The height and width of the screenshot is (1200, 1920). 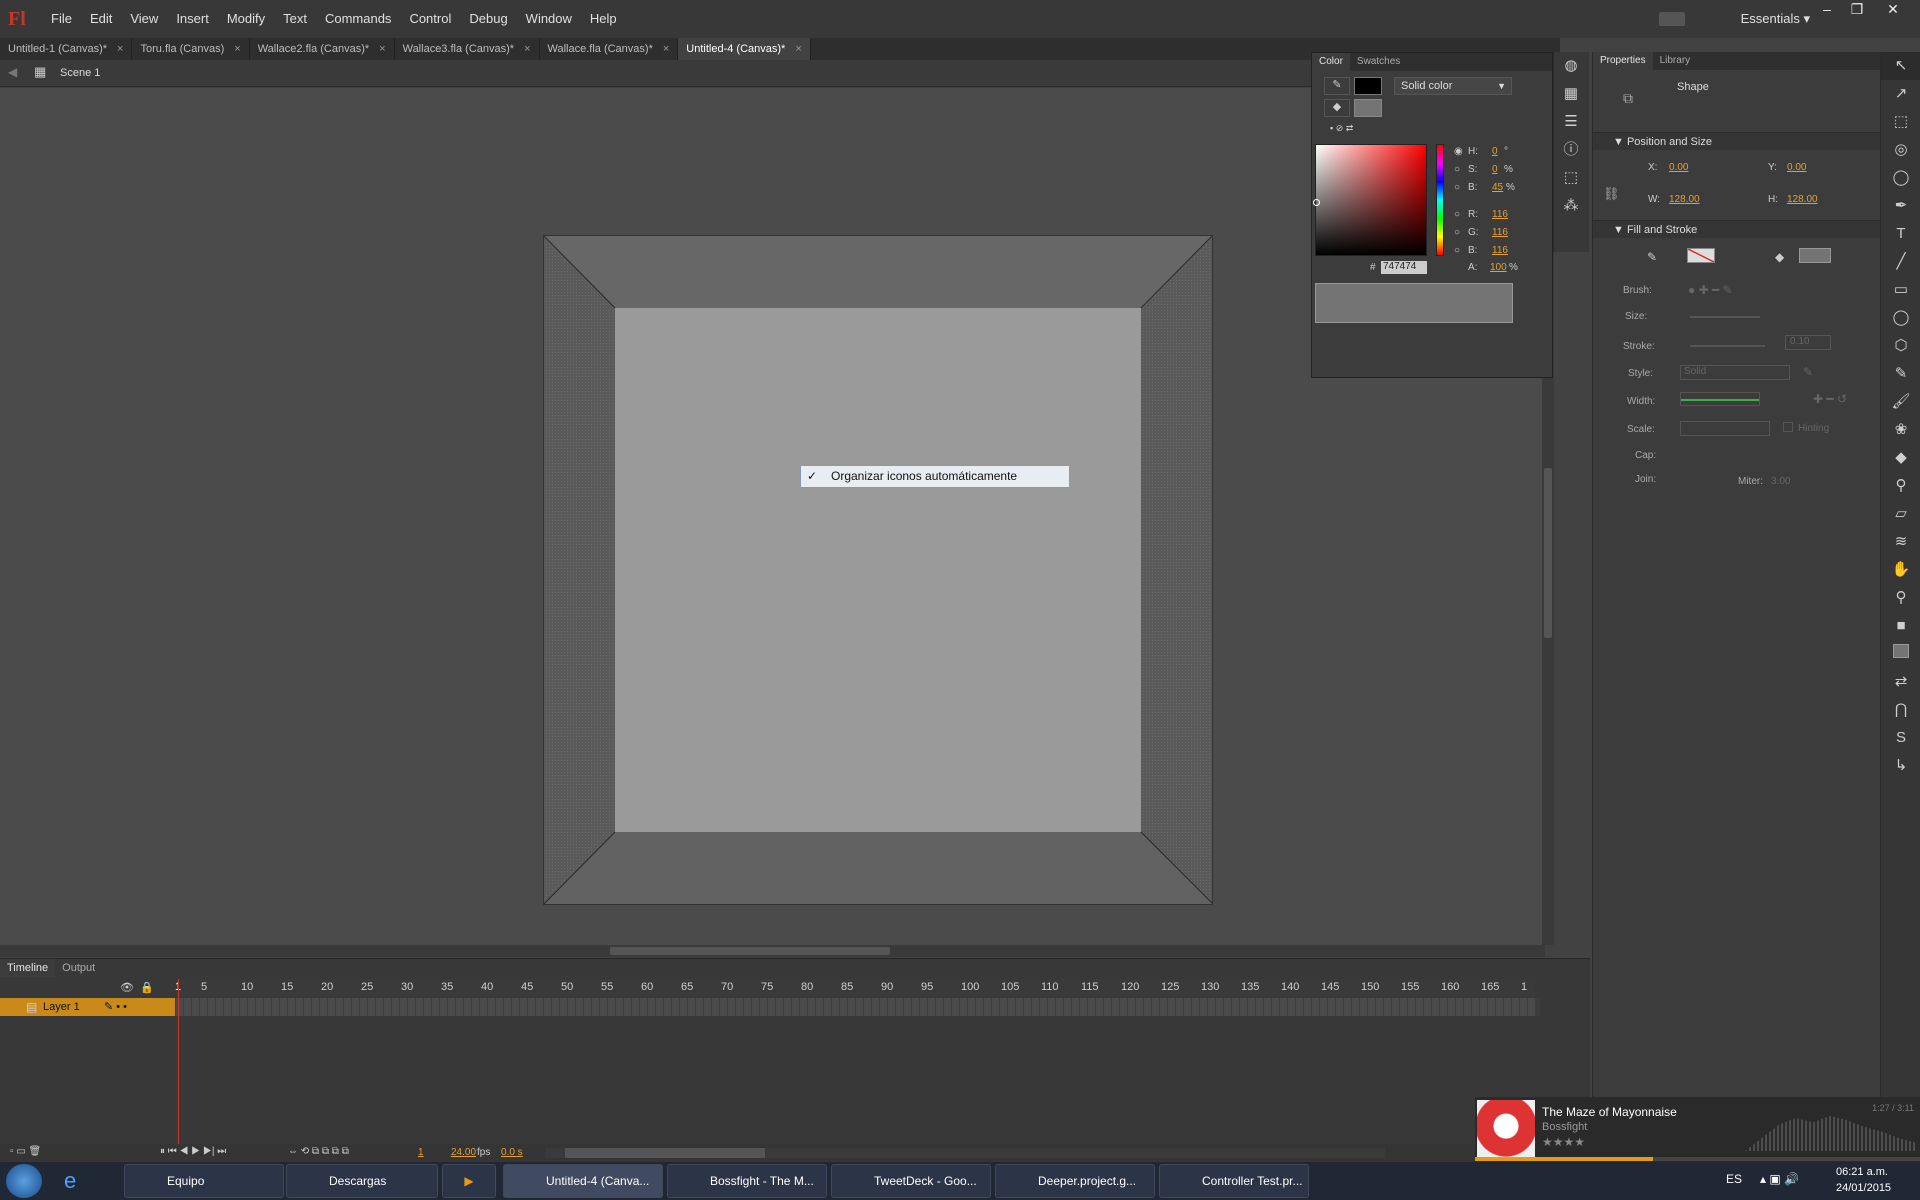 What do you see at coordinates (322, 49) in the screenshot?
I see `tab-wallace2: Wallace2.fla (Canvas)* ×` at bounding box center [322, 49].